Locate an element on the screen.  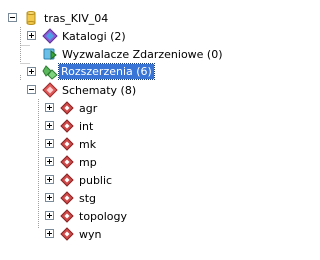
tree-node-label: mk is located at coordinates (88, 144).